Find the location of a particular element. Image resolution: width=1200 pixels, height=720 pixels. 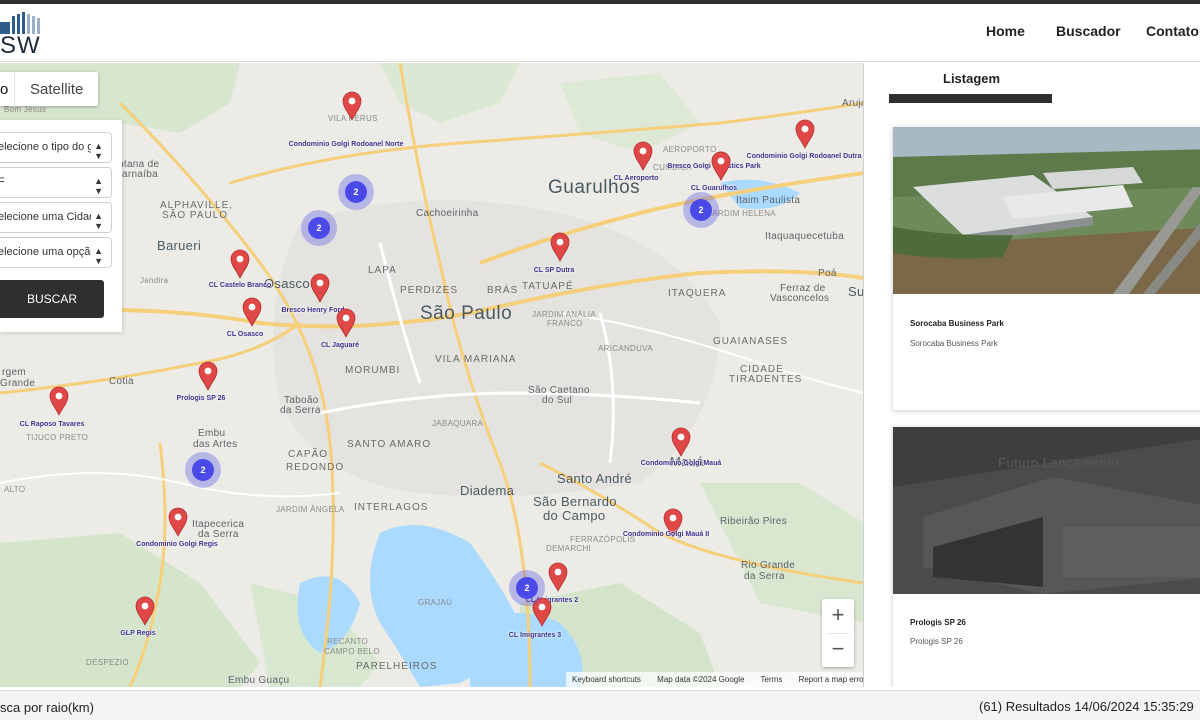

select-tipo-value: elecione o tipo do ga is located at coordinates (45, 147).